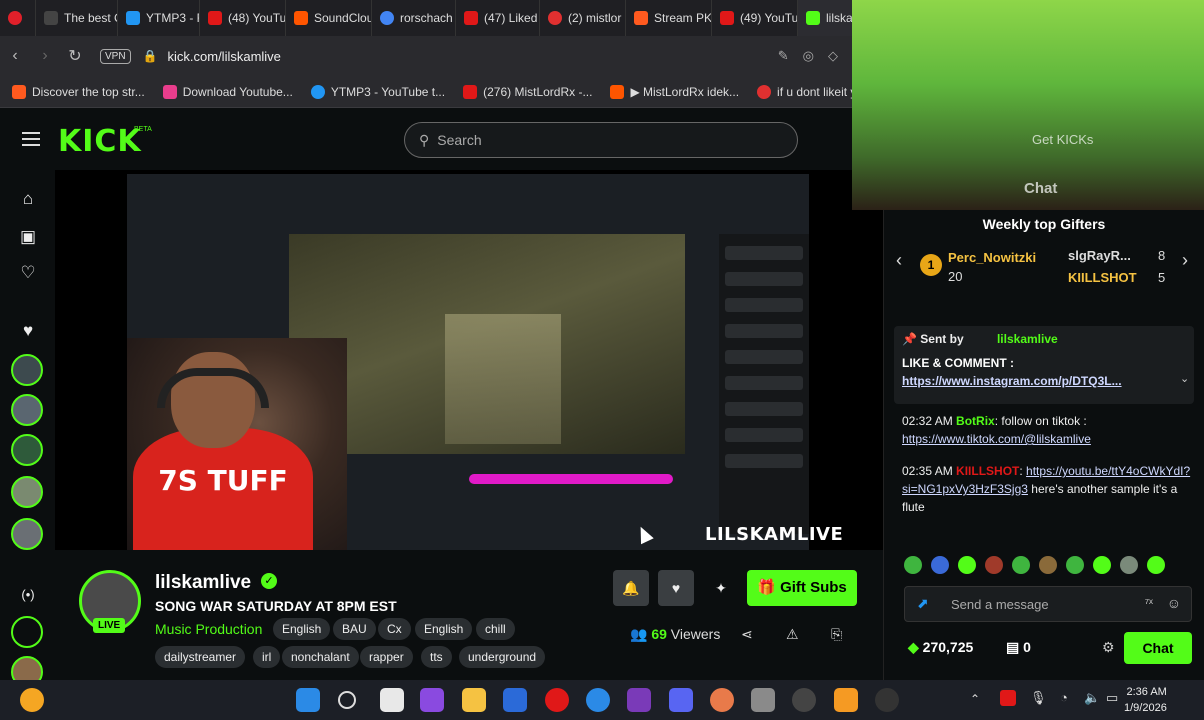 Image resolution: width=1204 pixels, height=720 pixels. I want to click on tag: irl, so click(267, 657).